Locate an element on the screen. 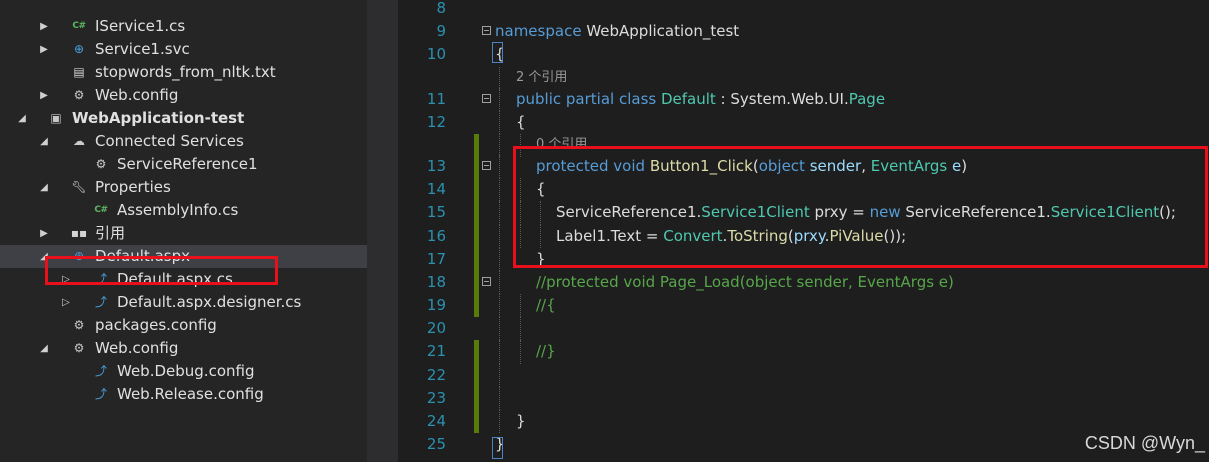 This screenshot has height=462, width=1209. tree-item-label: WebApplication-test is located at coordinates (158, 118).